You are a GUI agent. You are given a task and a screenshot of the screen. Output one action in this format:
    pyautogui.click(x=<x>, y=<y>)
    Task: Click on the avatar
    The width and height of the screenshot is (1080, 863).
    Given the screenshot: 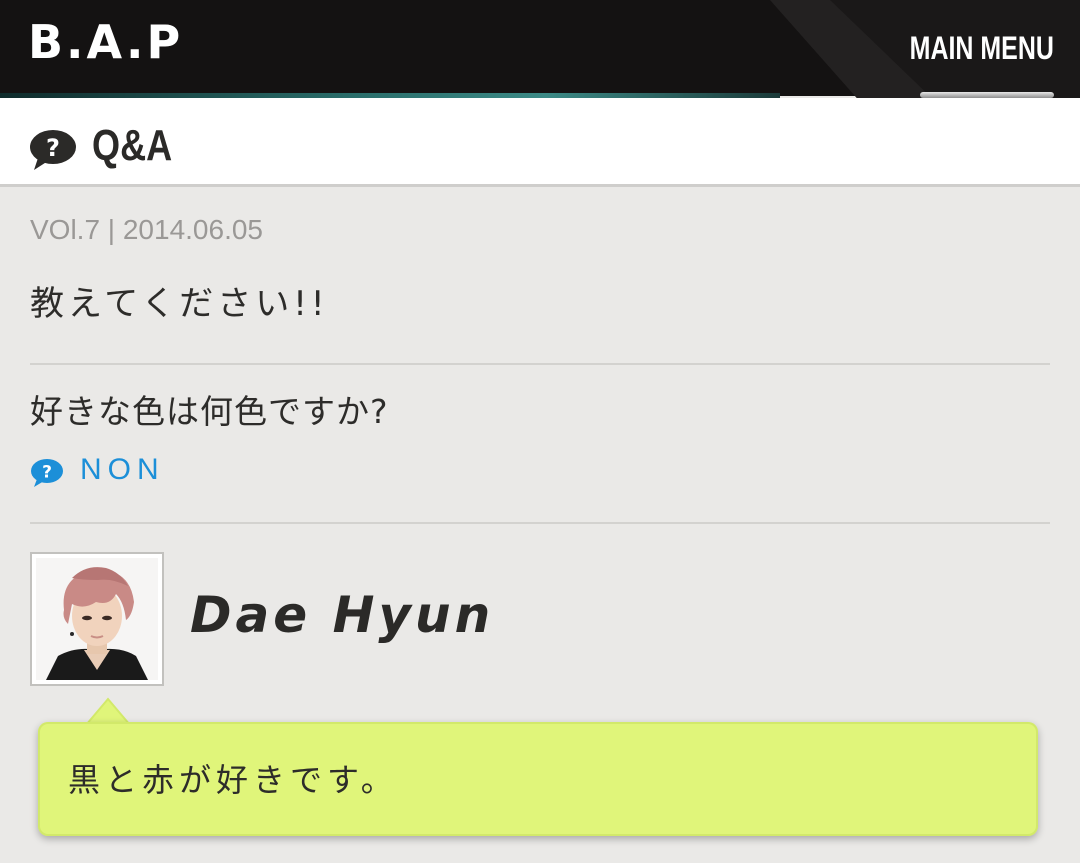 What is the action you would take?
    pyautogui.click(x=97, y=619)
    